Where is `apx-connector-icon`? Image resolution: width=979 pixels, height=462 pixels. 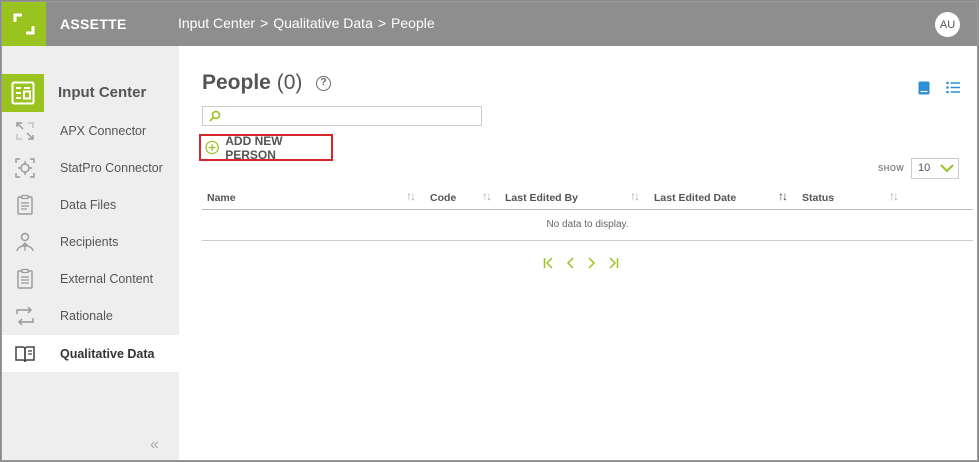
apx-connector-icon is located at coordinates (25, 131).